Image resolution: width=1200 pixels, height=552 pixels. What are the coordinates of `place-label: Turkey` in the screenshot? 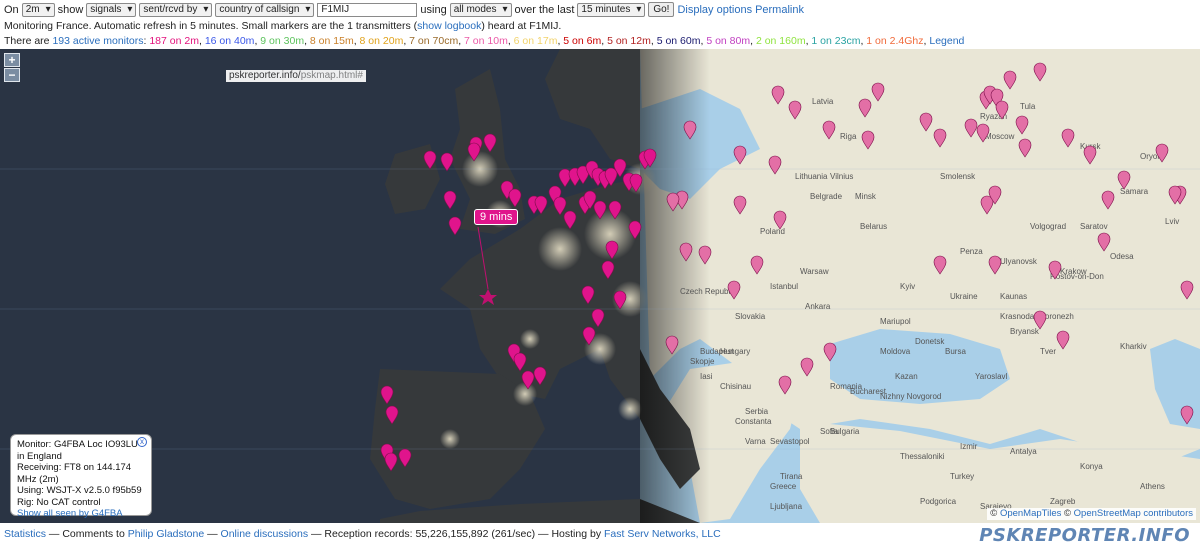 It's located at (962, 476).